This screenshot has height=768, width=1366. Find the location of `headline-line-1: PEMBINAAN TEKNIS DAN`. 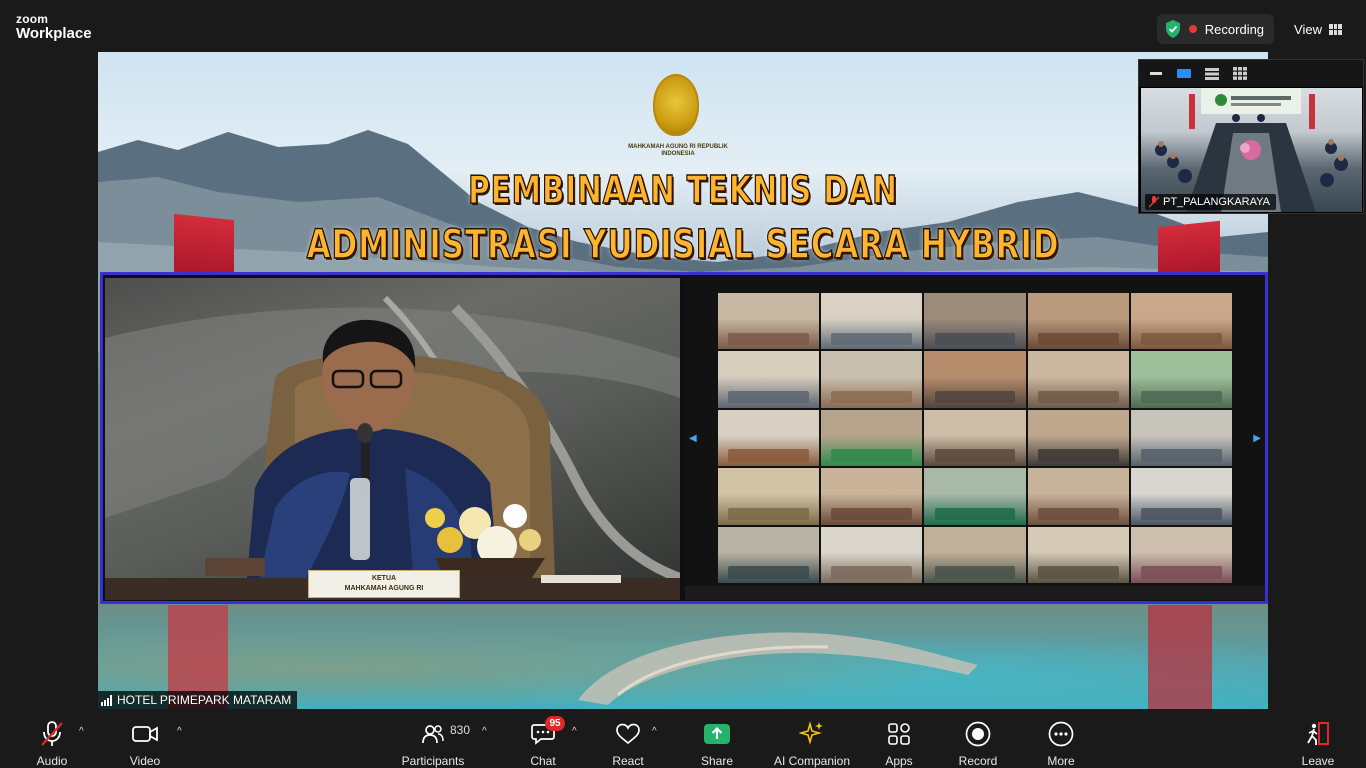

headline-line-1: PEMBINAAN TEKNIS DAN is located at coordinates (683, 190).